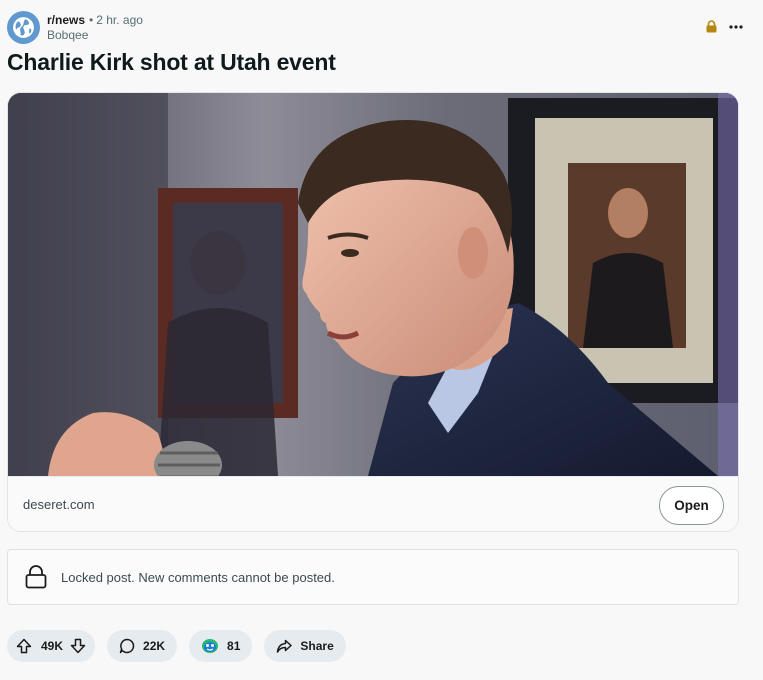 The height and width of the screenshot is (680, 763). I want to click on comments-button: 22K, so click(142, 645).